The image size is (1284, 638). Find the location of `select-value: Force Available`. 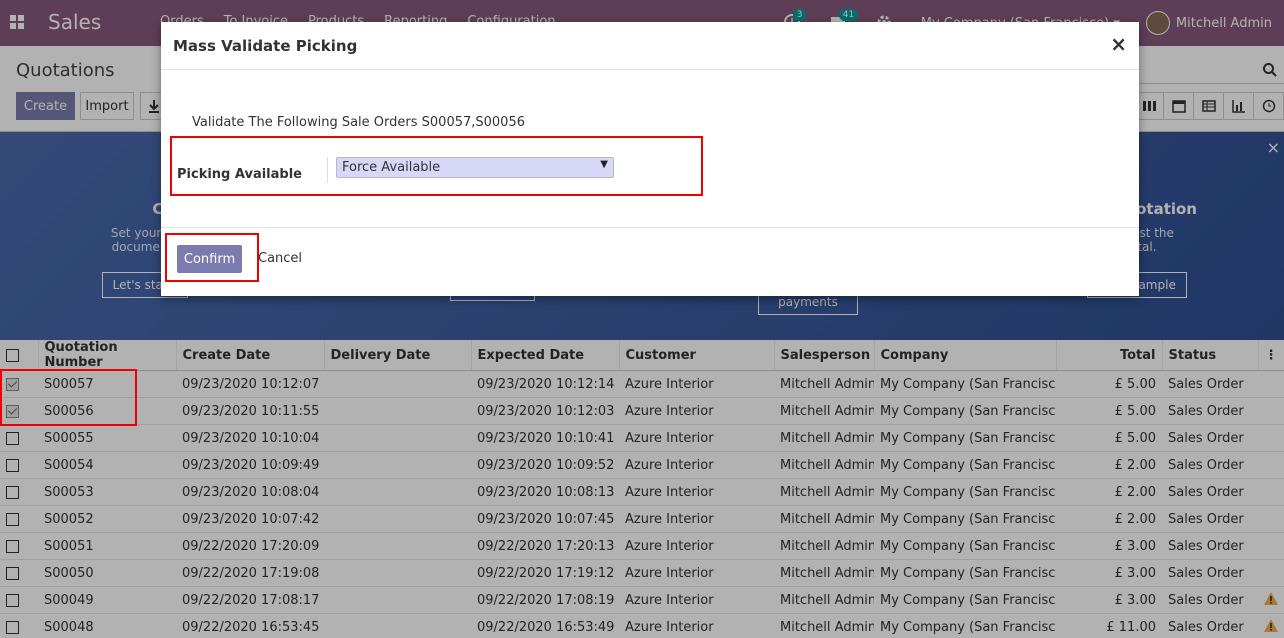

select-value: Force Available is located at coordinates (391, 167).